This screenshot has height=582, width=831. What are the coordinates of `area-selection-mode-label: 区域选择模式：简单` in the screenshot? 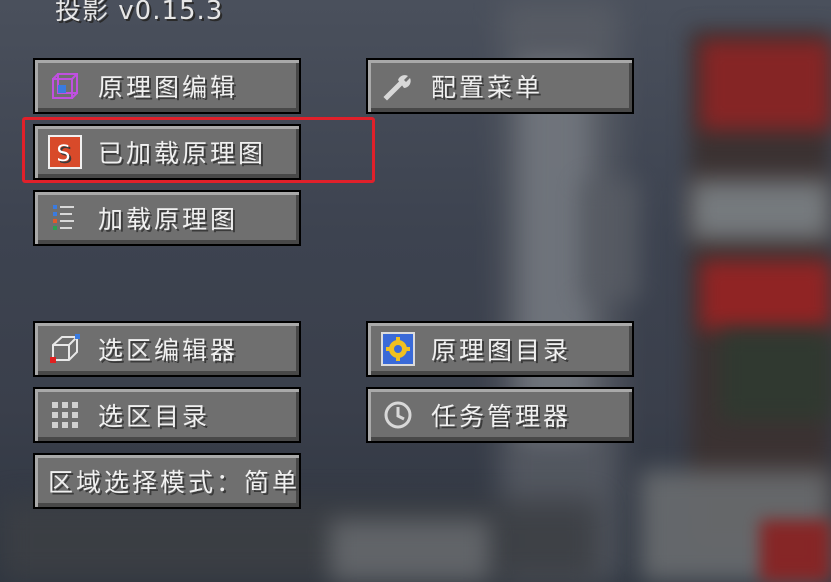 It's located at (174, 482).